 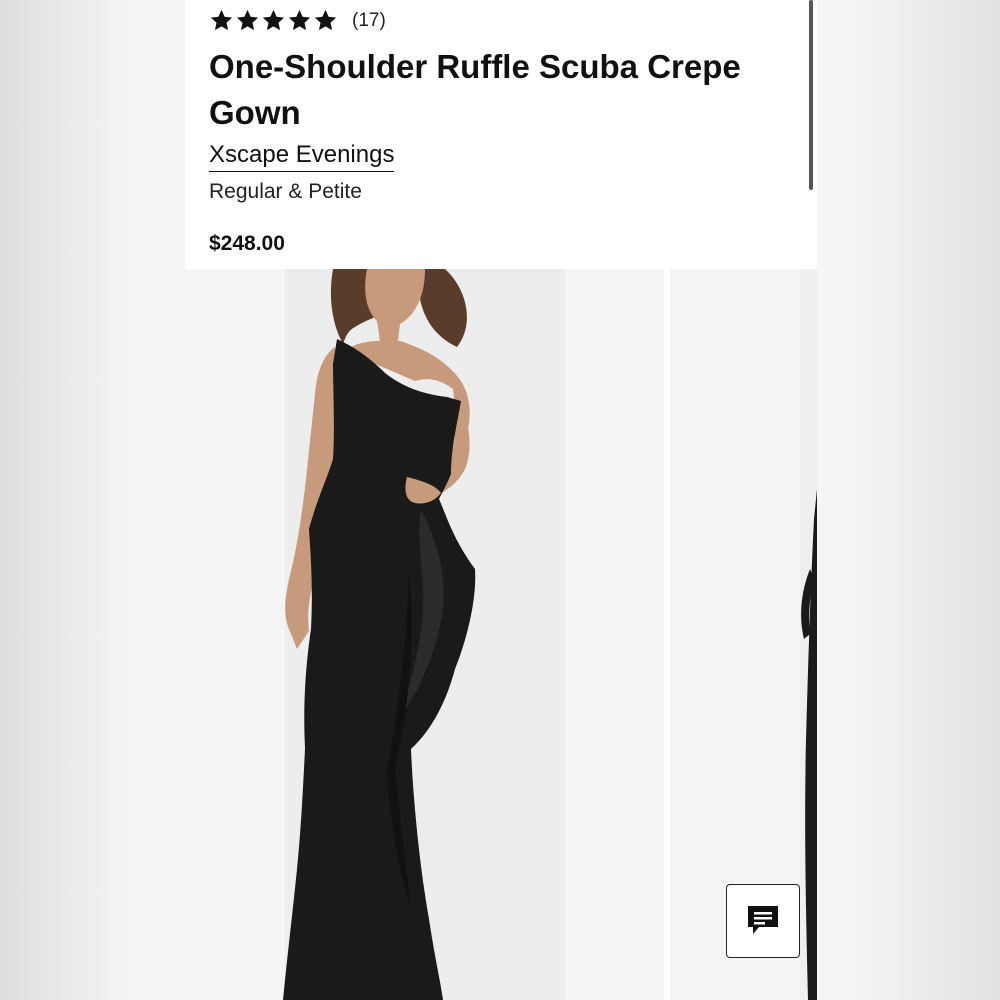 What do you see at coordinates (811, 95) in the screenshot?
I see `scrollbar` at bounding box center [811, 95].